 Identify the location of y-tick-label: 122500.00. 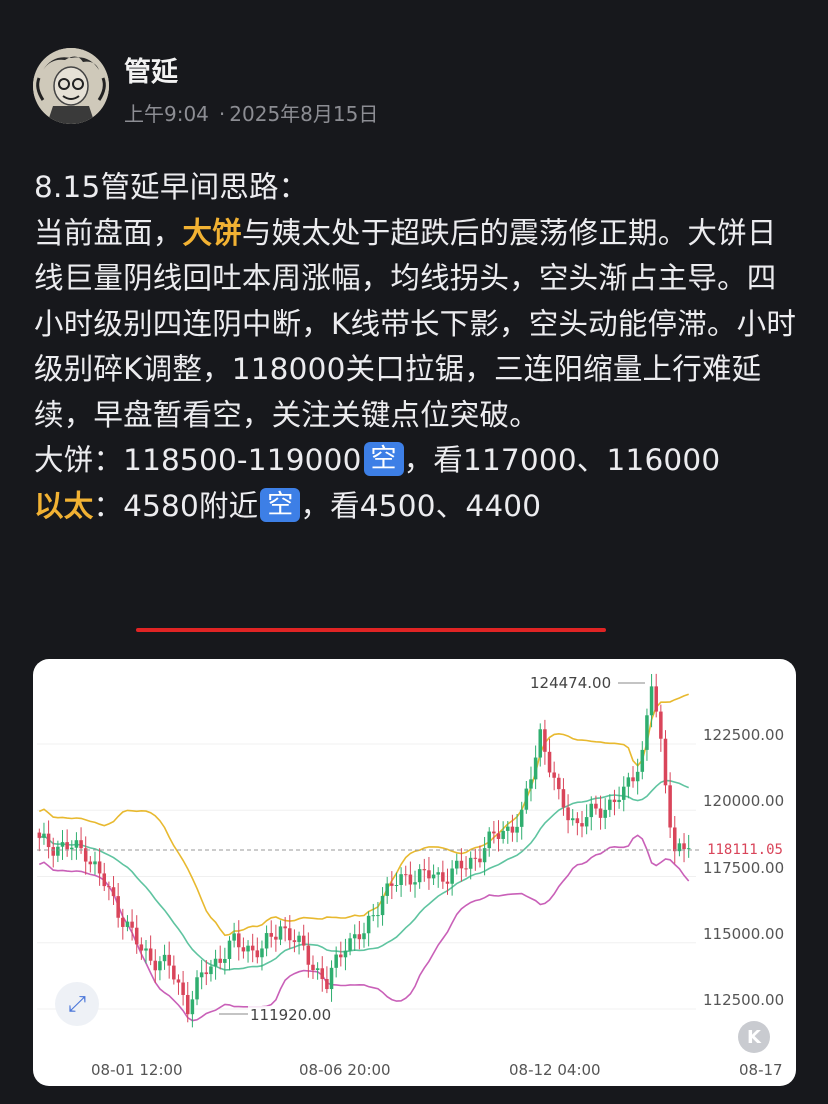
(744, 735).